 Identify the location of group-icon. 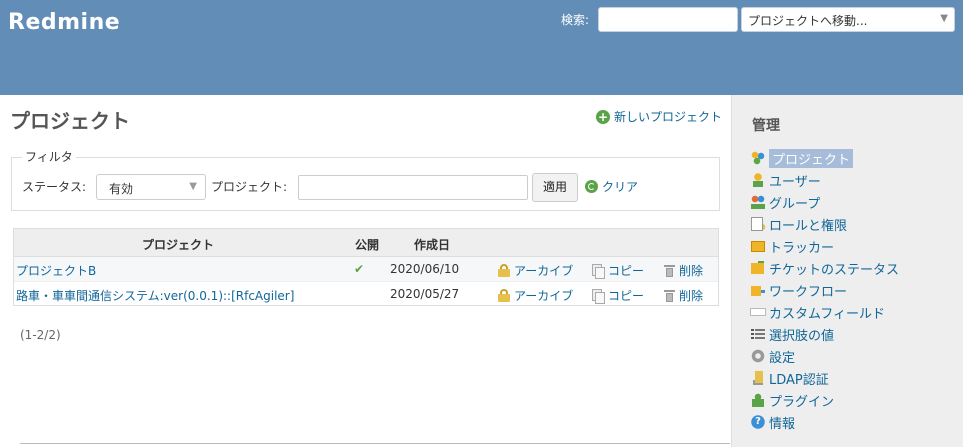
(758, 202).